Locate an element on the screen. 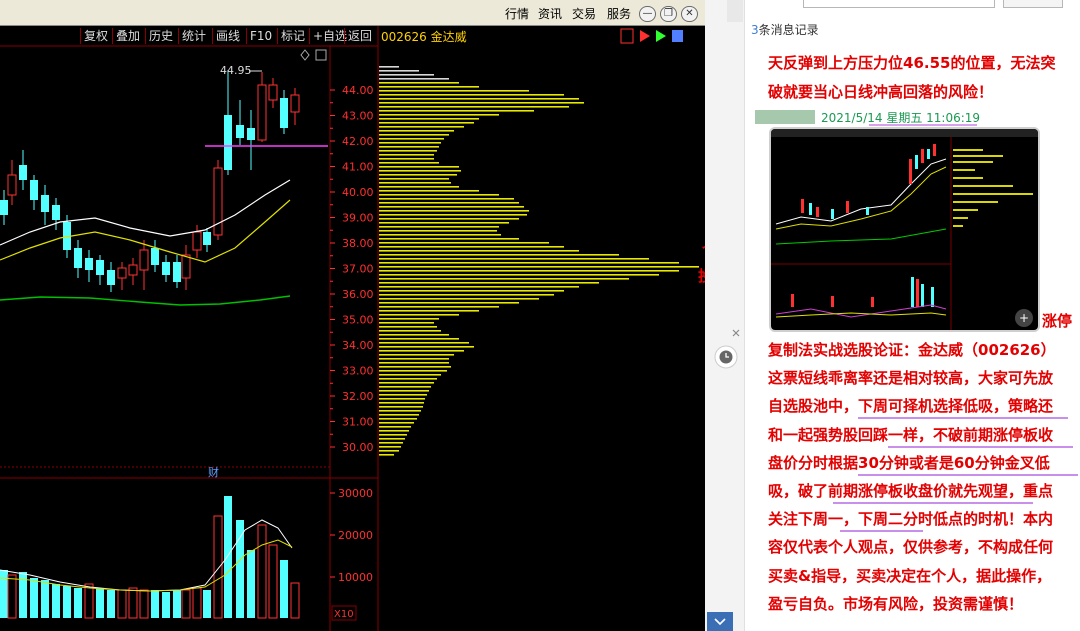 The width and height of the screenshot is (1080, 631). price-tick-label: 34.00 is located at coordinates (358, 345).